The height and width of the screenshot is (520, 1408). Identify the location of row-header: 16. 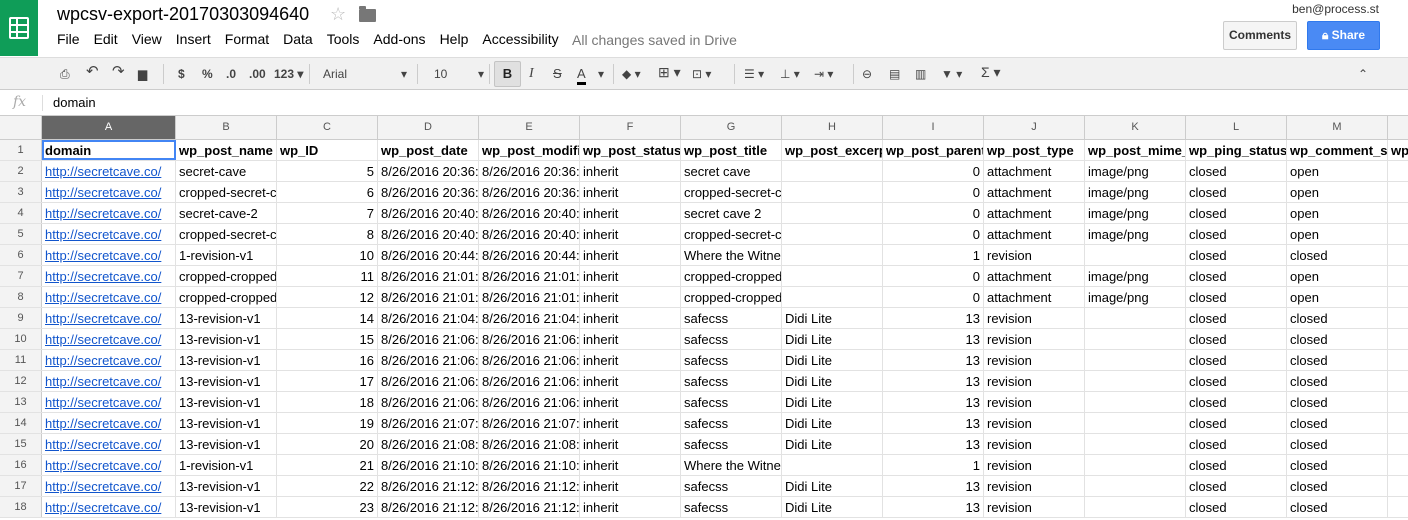
(21, 465).